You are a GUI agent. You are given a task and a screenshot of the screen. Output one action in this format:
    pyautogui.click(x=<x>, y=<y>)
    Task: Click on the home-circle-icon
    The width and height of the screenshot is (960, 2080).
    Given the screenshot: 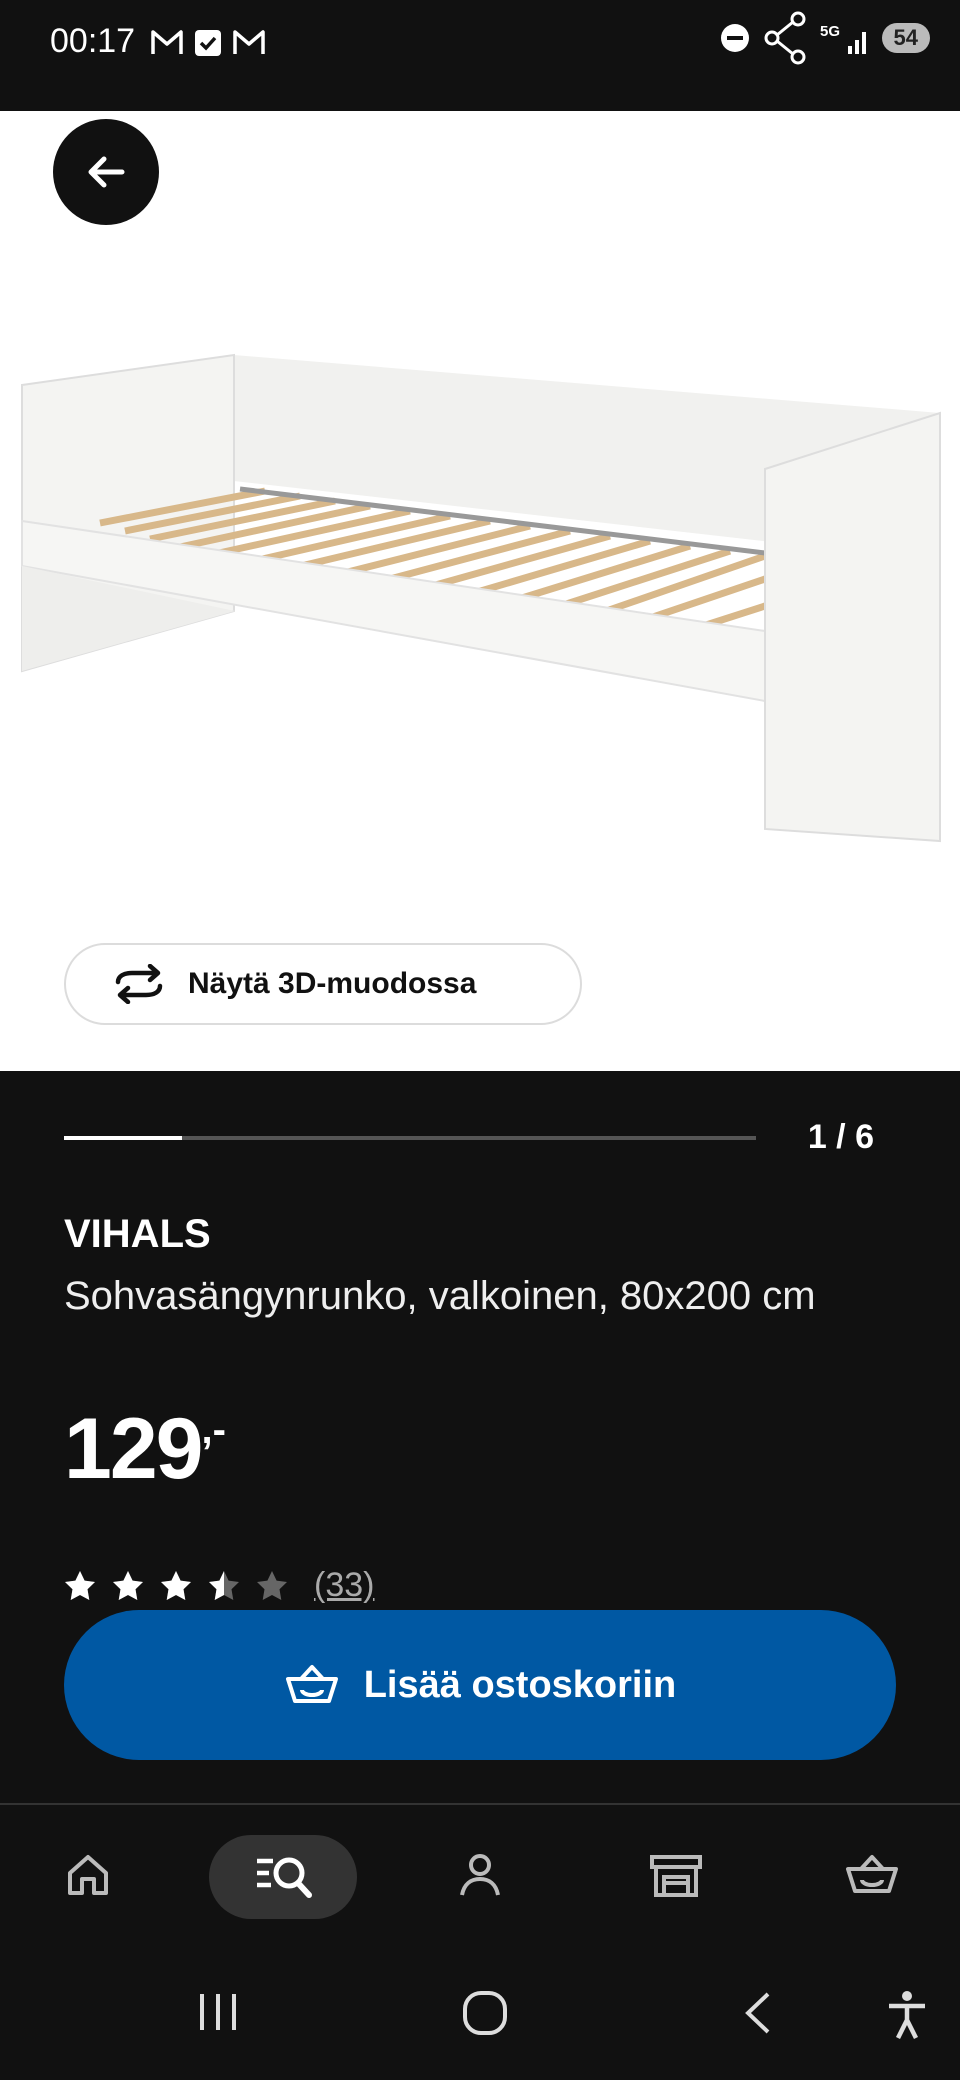 What is the action you would take?
    pyautogui.click(x=485, y=2013)
    